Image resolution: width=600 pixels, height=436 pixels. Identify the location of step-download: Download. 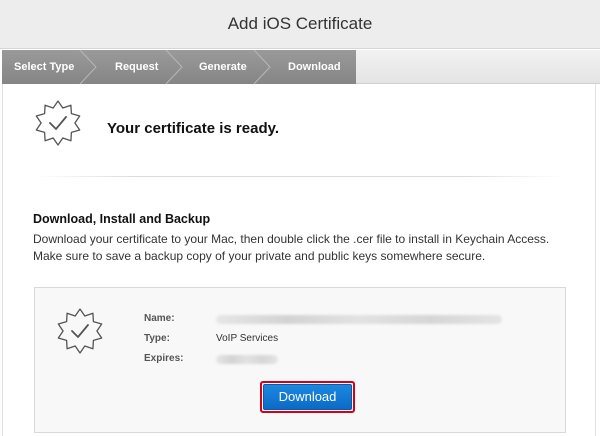
(314, 67).